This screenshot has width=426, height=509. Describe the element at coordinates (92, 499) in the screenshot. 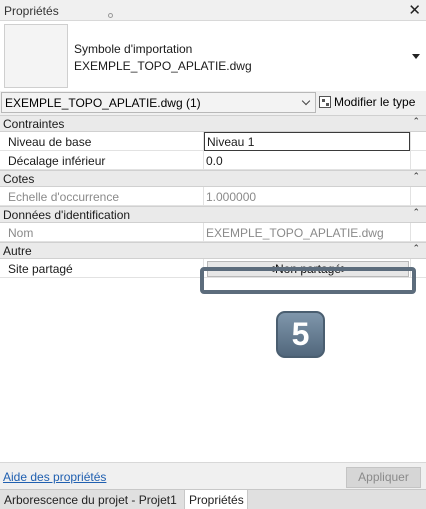

I see `tab-project-browser: Arborescence du projet - Projet1` at that location.